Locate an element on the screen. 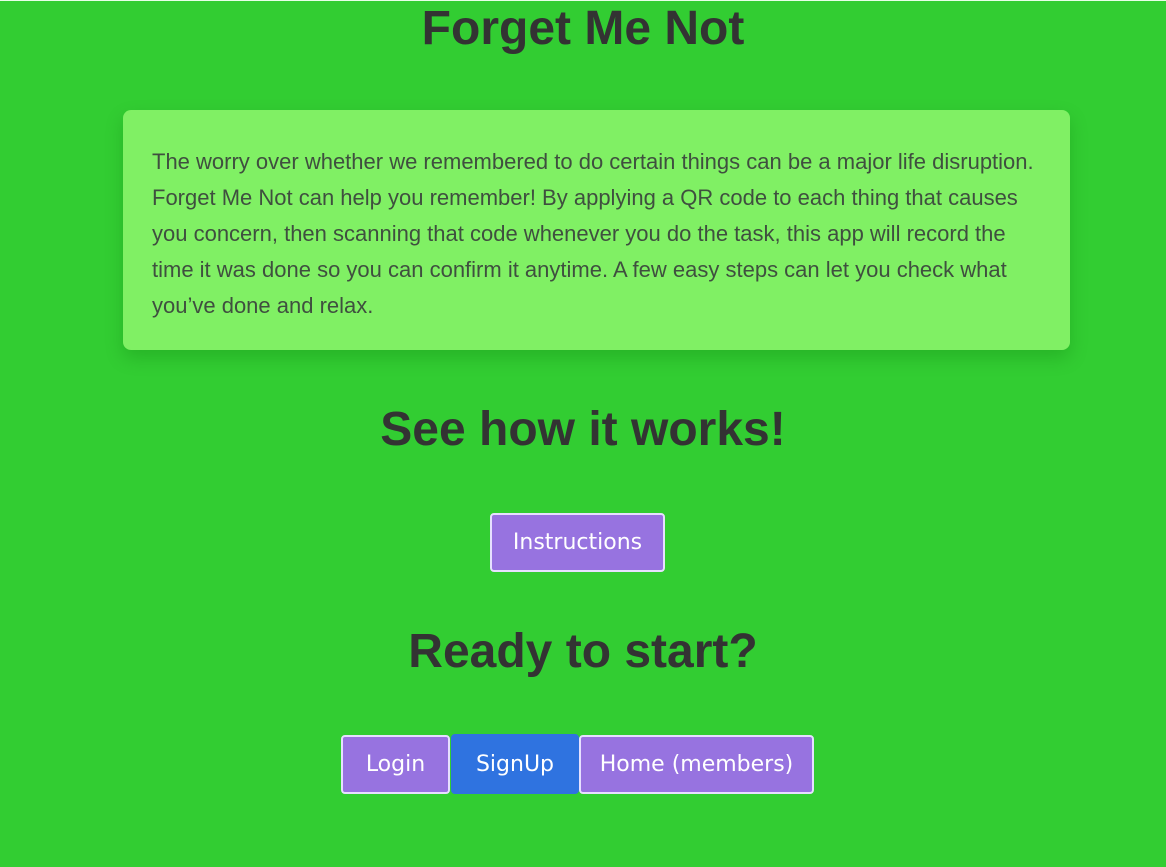  signup-button: SignUp is located at coordinates (515, 764).